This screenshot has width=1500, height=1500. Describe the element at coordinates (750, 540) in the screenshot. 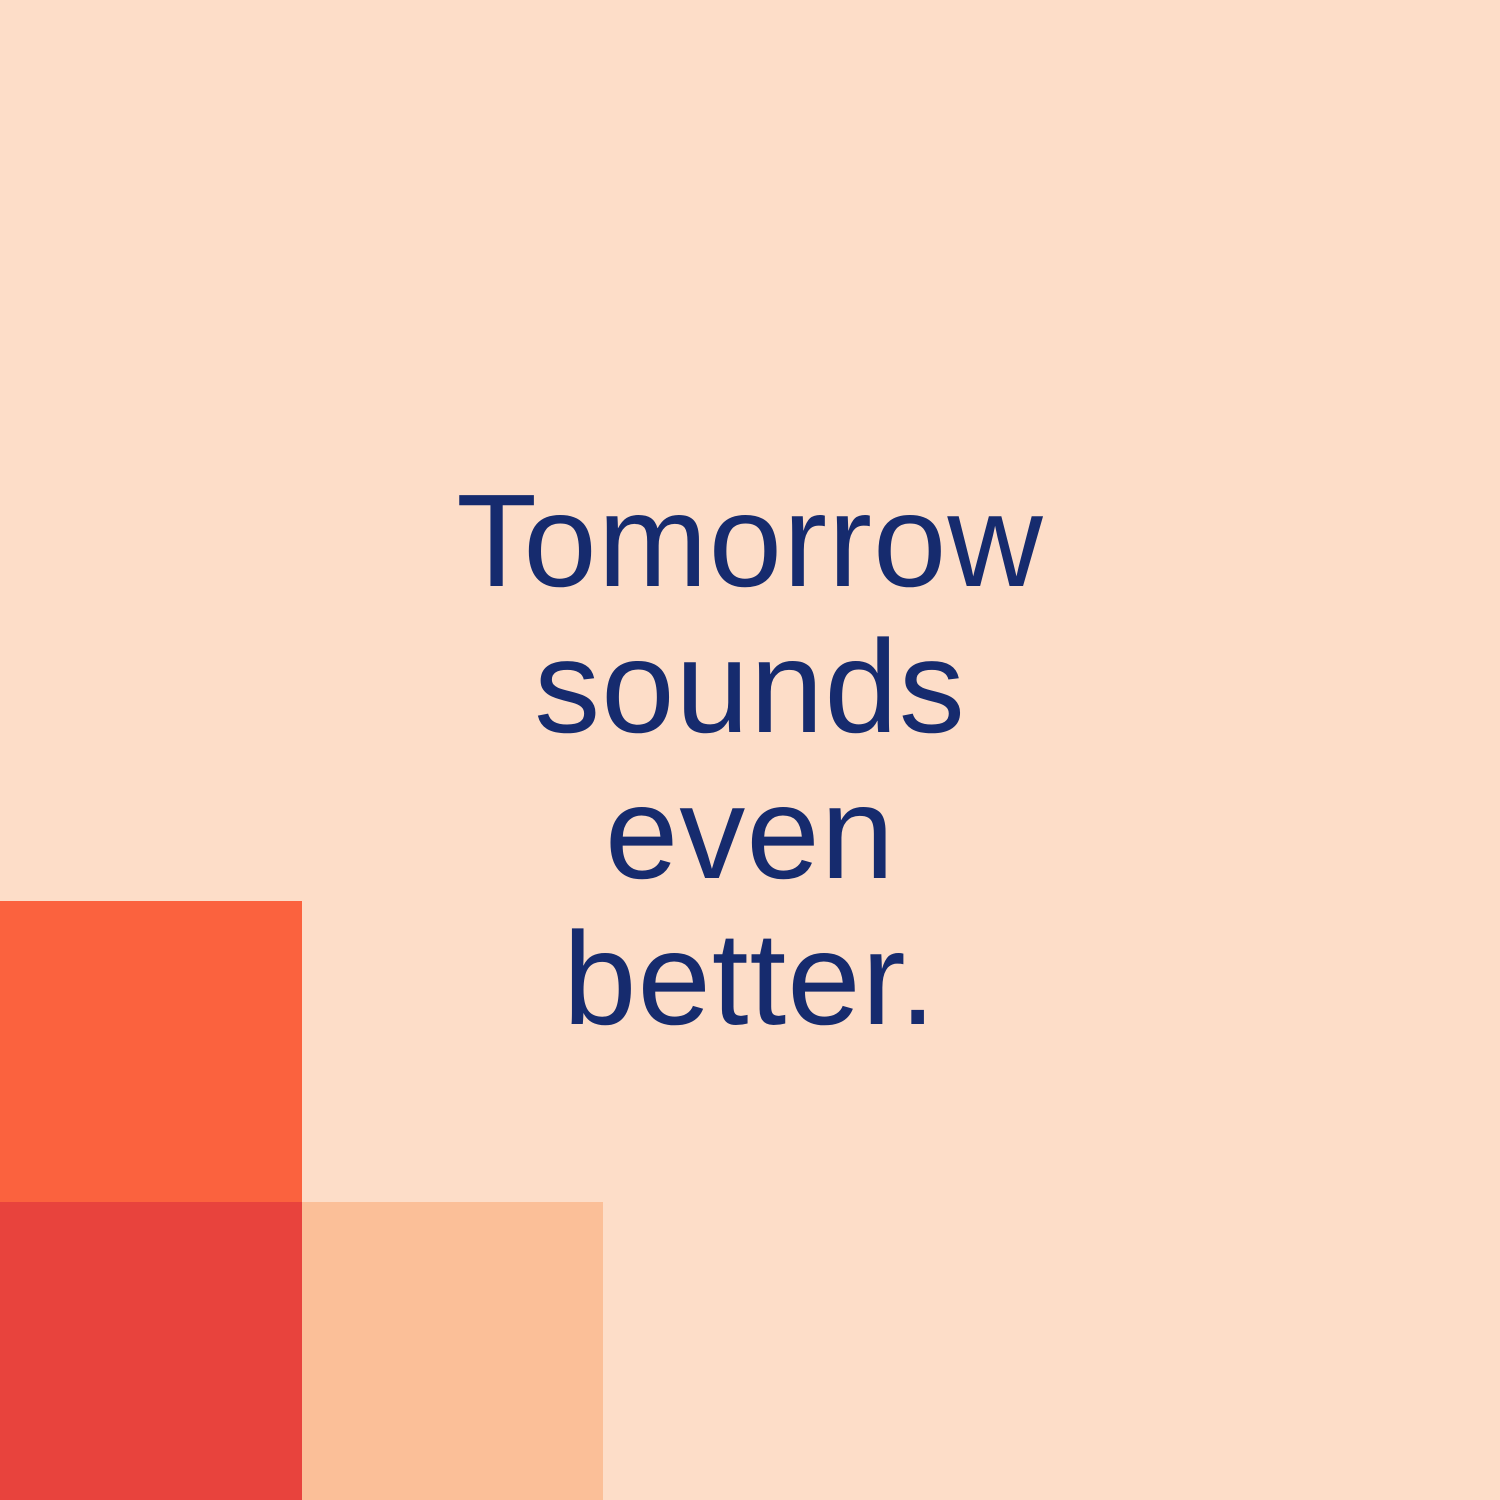

I see `headline-line-1: Tomorrow` at that location.